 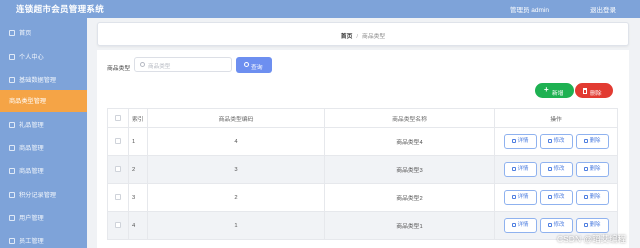 I want to click on add-button: + 新增, so click(x=554, y=90).